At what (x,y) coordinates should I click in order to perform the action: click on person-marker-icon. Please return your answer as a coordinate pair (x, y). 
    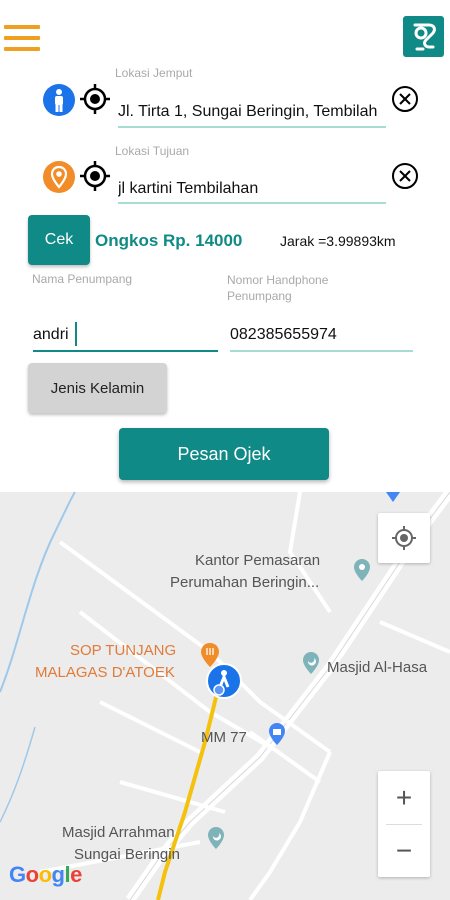
    Looking at the image, I should click on (224, 683).